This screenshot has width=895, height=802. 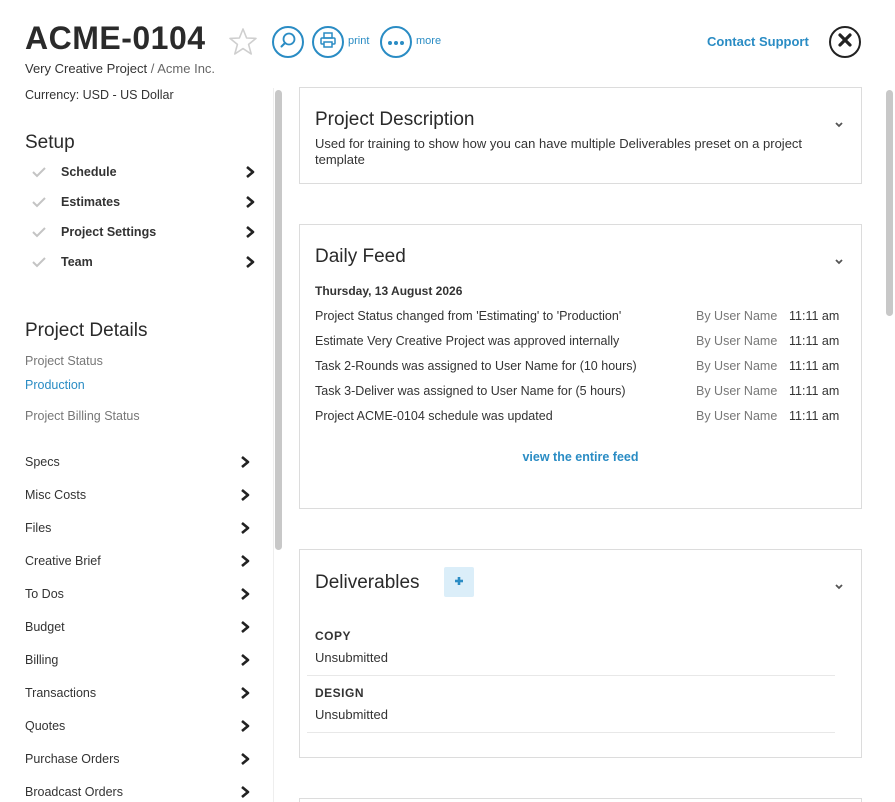 What do you see at coordinates (575, 704) in the screenshot?
I see `deliverable-item: DESIGN Unsubmitted` at bounding box center [575, 704].